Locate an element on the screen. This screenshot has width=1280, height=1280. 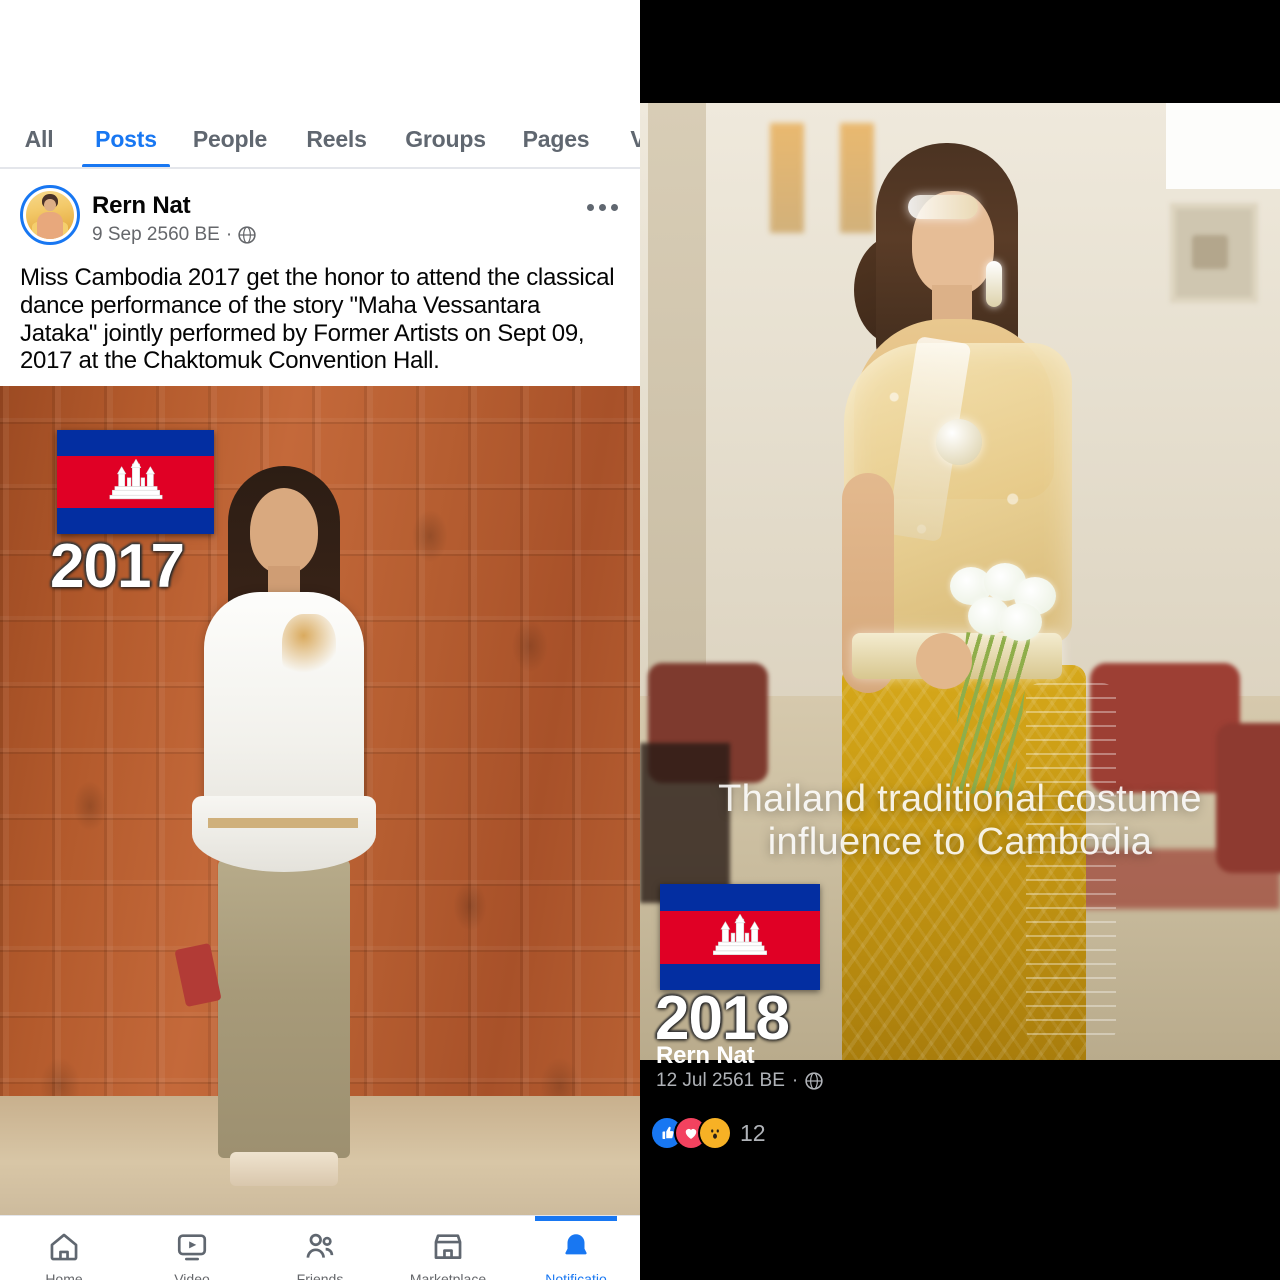
tab-posts: Posts is located at coordinates (126, 138).